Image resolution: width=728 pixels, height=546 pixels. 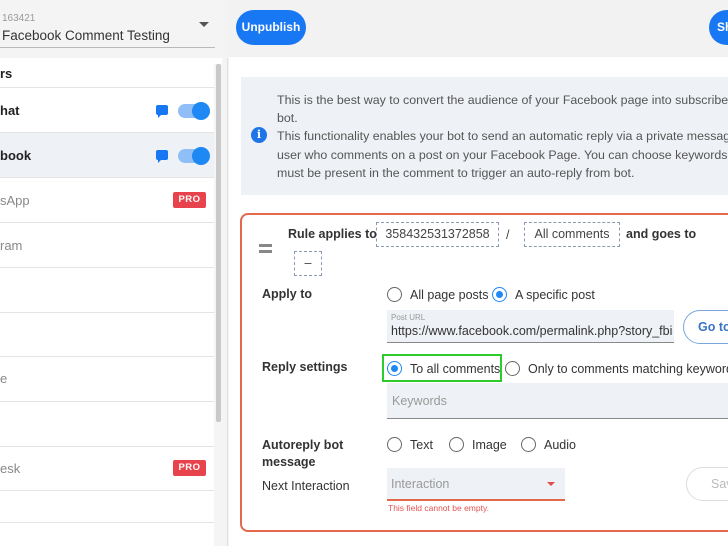 What do you see at coordinates (455, 369) in the screenshot?
I see `radio-label: To all comments` at bounding box center [455, 369].